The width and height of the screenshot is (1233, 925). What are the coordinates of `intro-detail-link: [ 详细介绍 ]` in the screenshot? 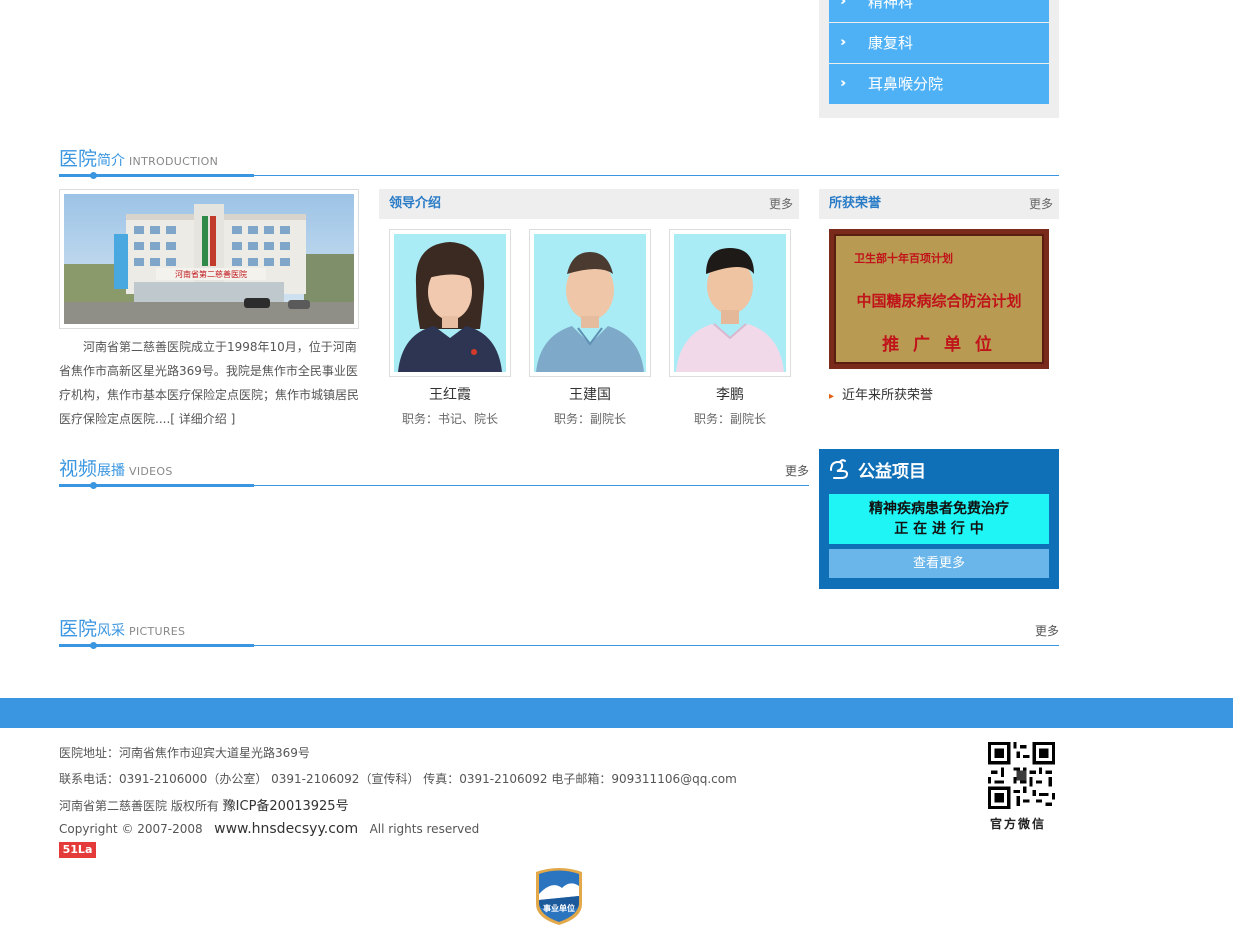 It's located at (202, 419).